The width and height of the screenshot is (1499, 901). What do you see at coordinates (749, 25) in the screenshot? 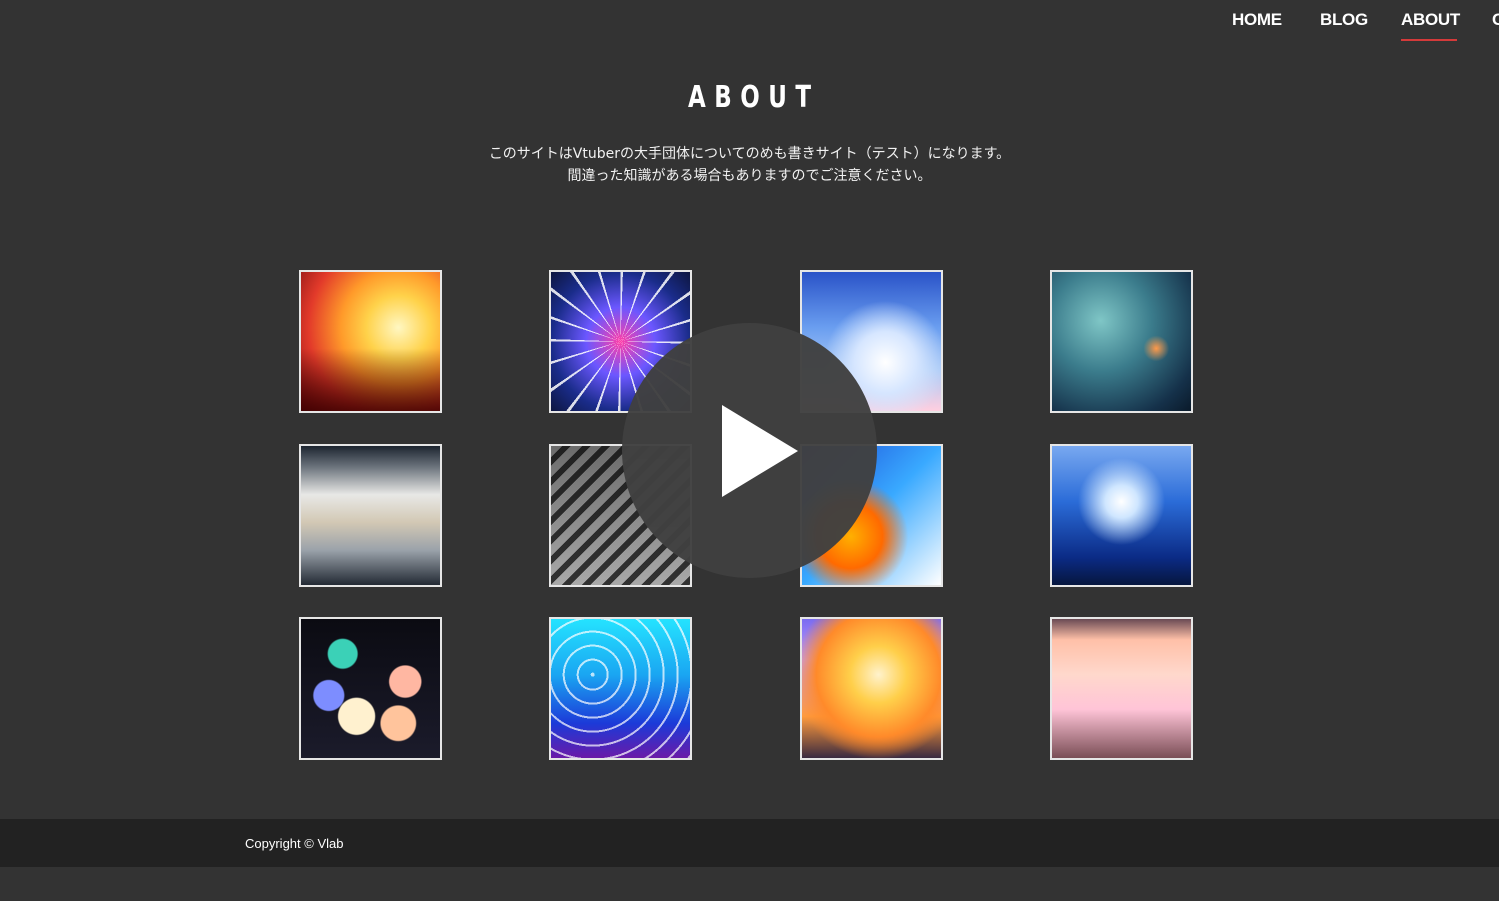
I see `top-nav: HOME BLOG ABOUT C` at bounding box center [749, 25].